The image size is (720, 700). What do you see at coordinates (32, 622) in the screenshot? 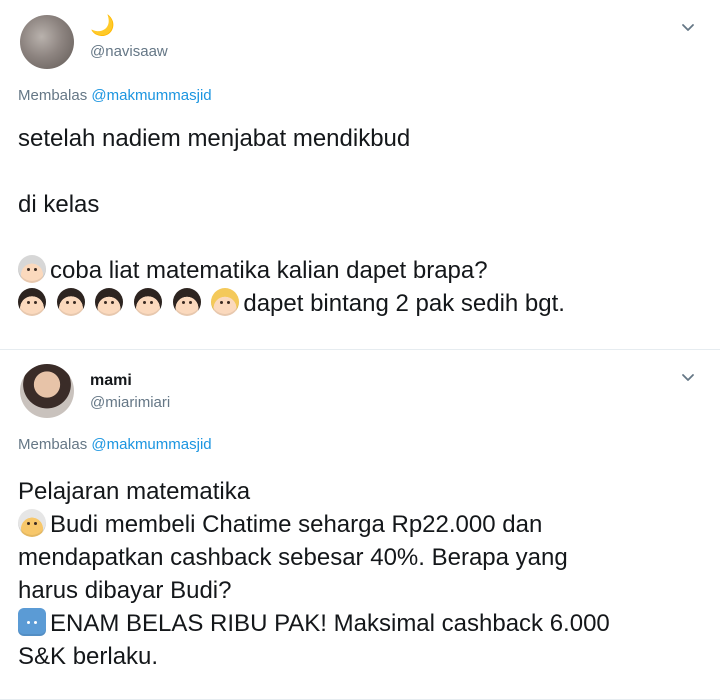
I see `person-raising-hand-emoji-icon` at bounding box center [32, 622].